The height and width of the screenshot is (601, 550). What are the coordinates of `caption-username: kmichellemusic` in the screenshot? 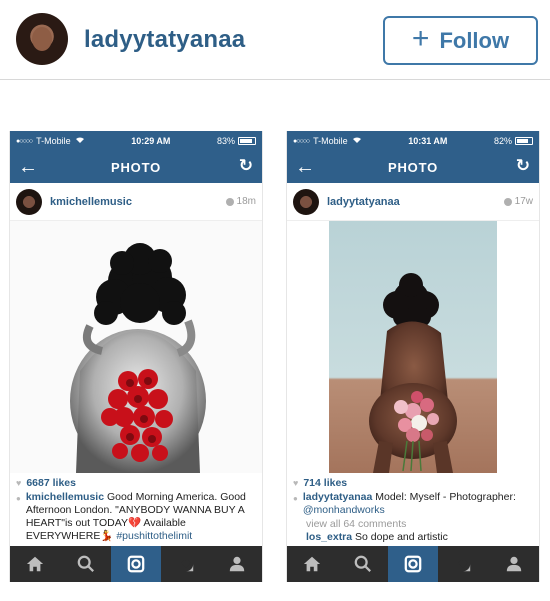 It's located at (65, 497).